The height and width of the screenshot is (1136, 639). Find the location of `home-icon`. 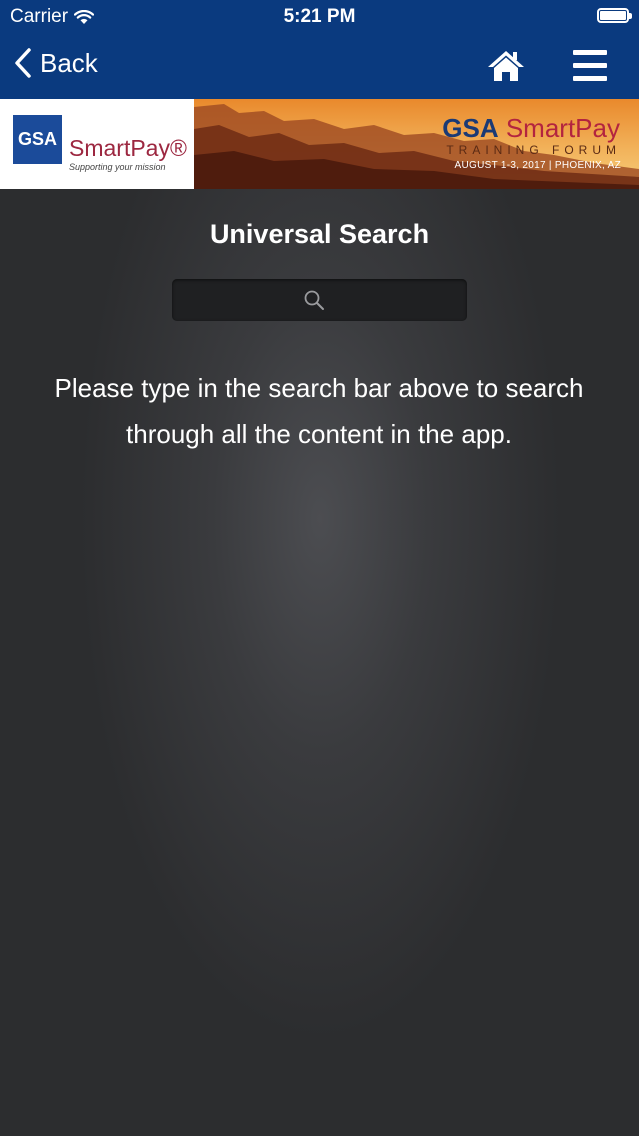

home-icon is located at coordinates (506, 66).